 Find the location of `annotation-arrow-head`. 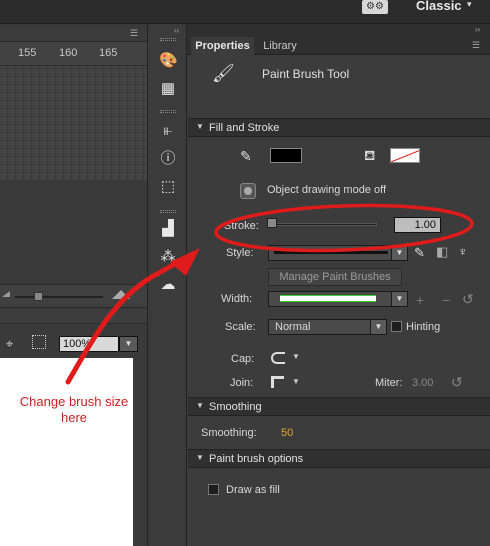

annotation-arrow-head is located at coordinates (185, 262).